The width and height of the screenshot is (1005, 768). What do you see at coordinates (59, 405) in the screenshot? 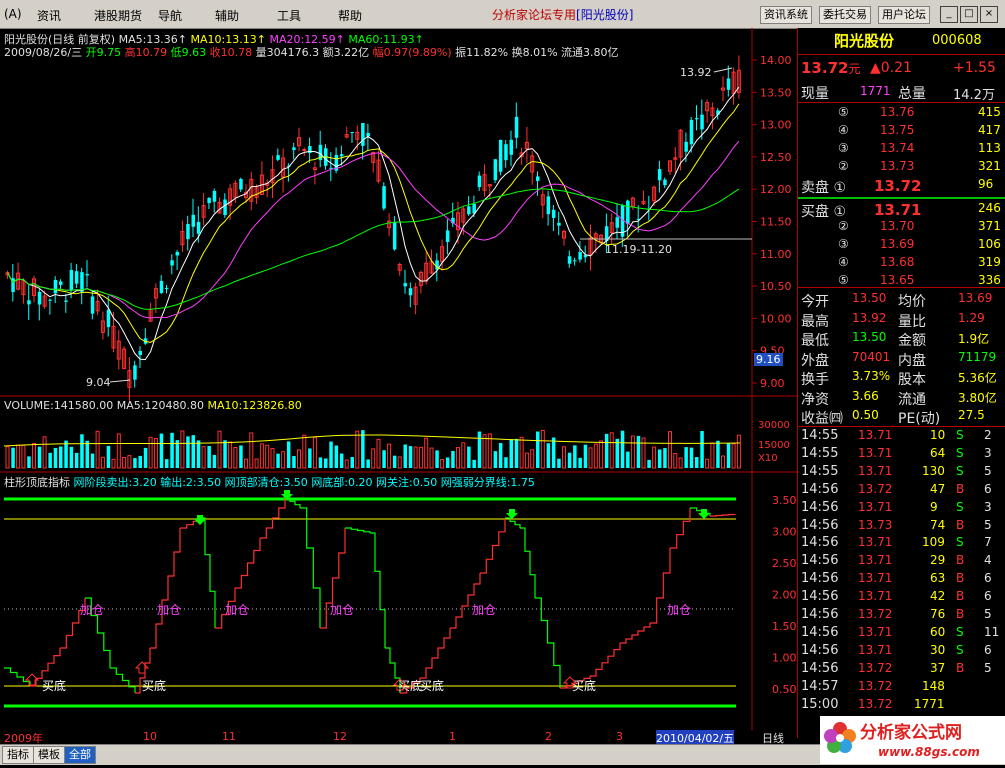
I see `volume-label: VOLUME:141580.00` at bounding box center [59, 405].